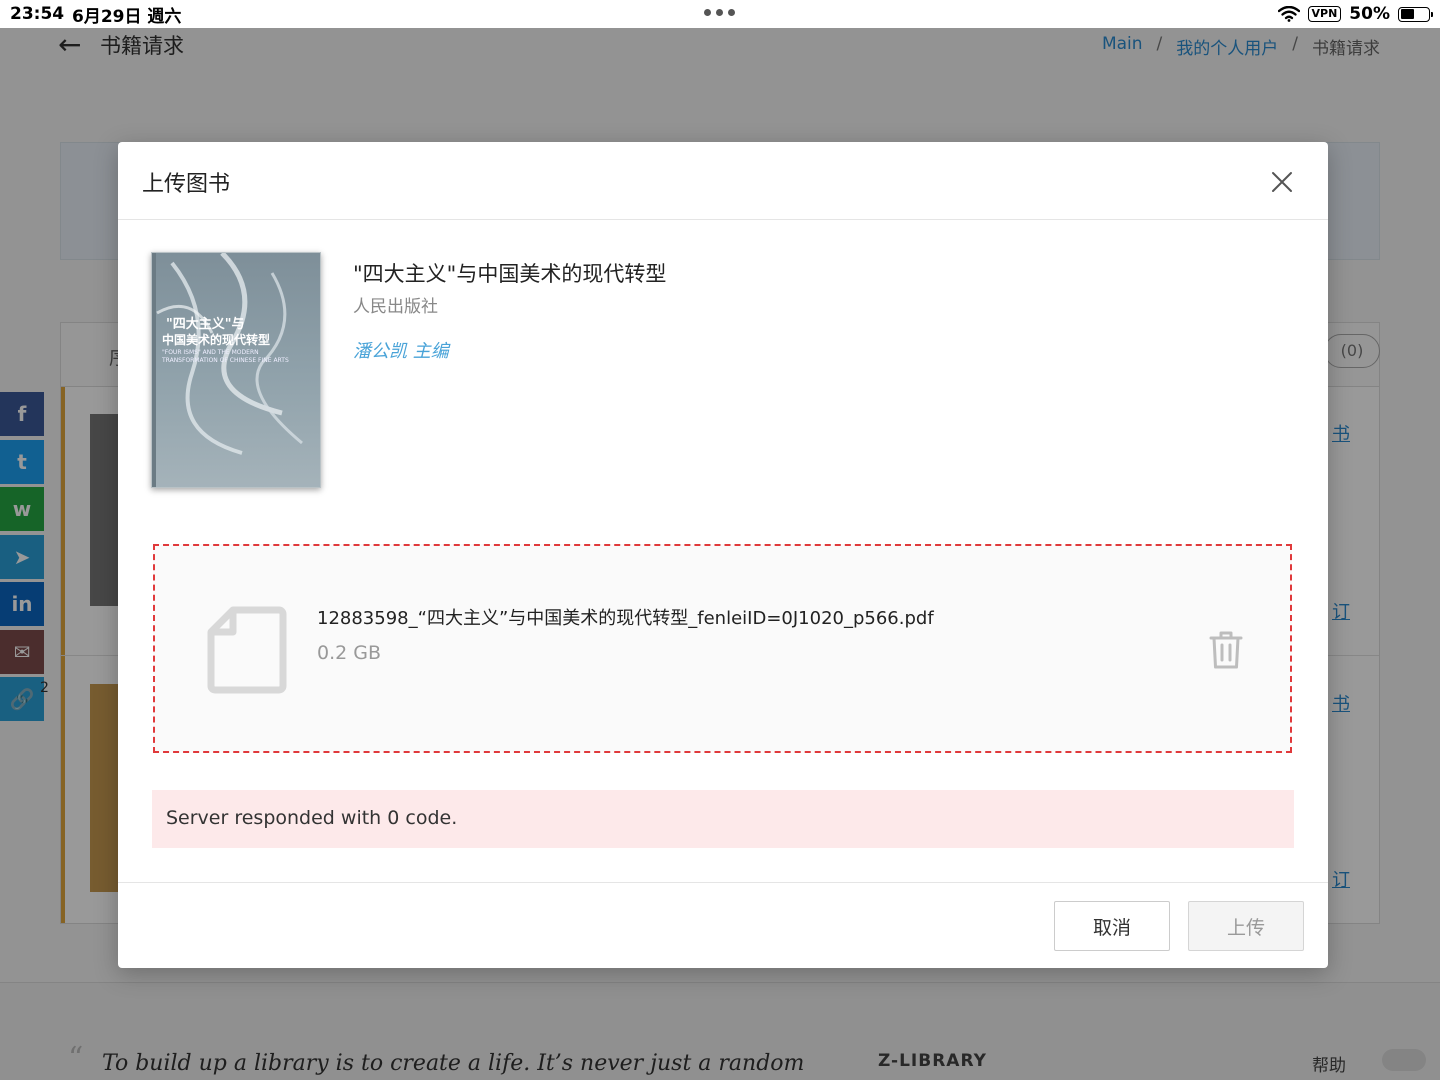 The image size is (1440, 1080). Describe the element at coordinates (205, 324) in the screenshot. I see `cover-title-text: "四大主义"与` at that location.